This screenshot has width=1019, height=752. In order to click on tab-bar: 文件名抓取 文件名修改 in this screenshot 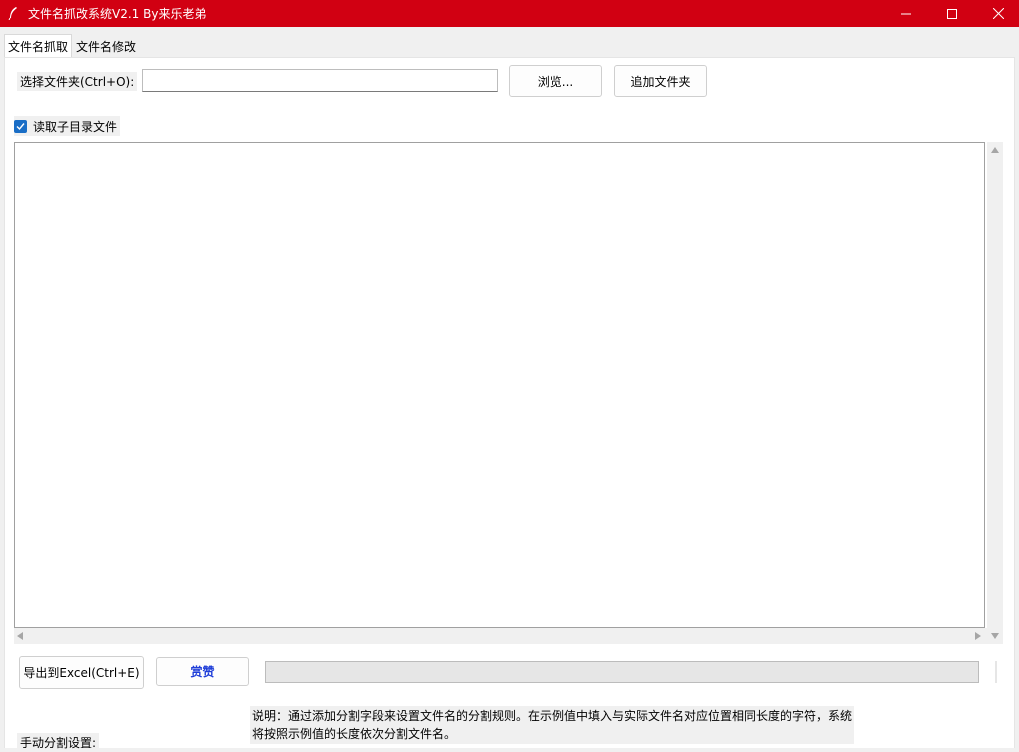, I will do `click(509, 43)`.